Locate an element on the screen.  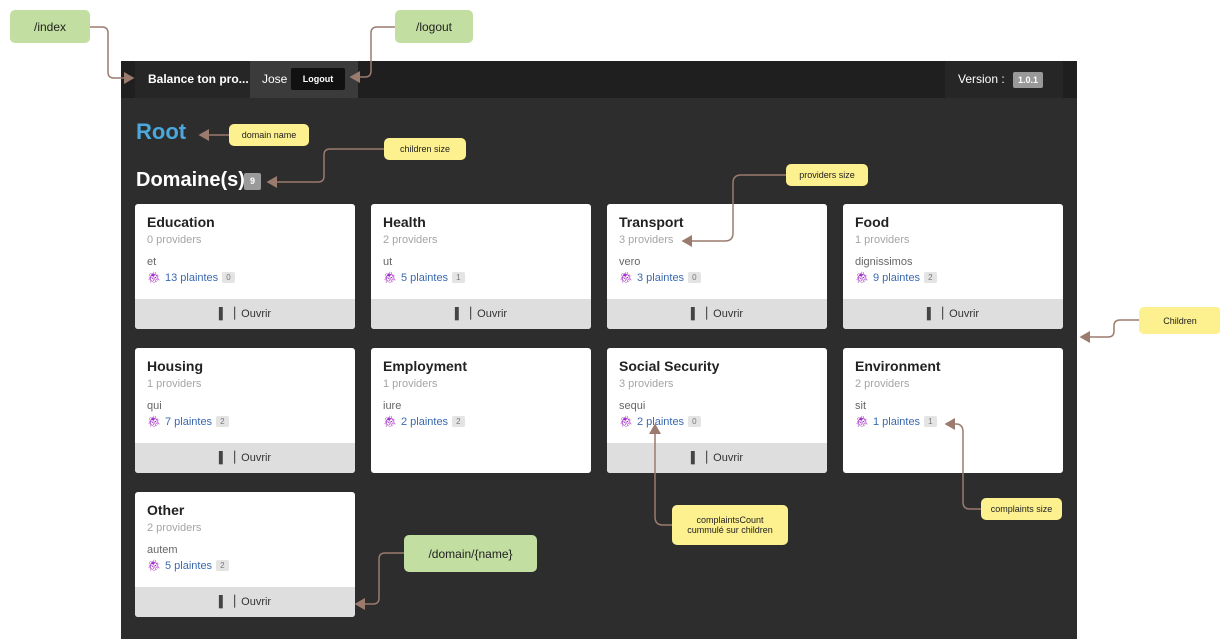
card-complaints-row: 🐞︎ 1 plaintes 1 is located at coordinates (896, 421).